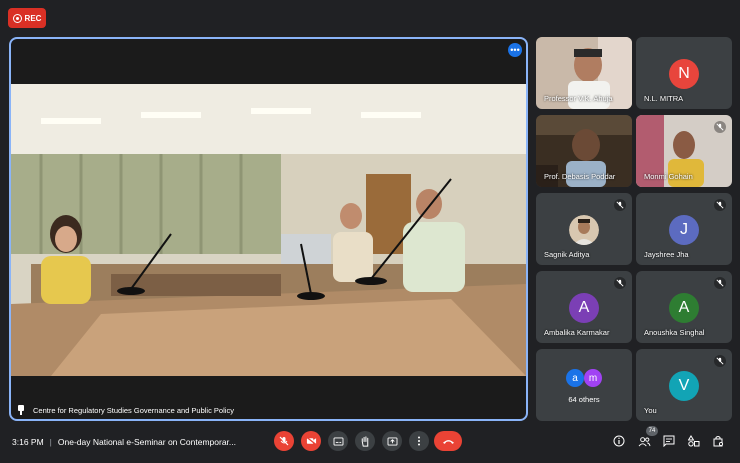  I want to click on participant-tile: N N.L. MITRA, so click(684, 73).